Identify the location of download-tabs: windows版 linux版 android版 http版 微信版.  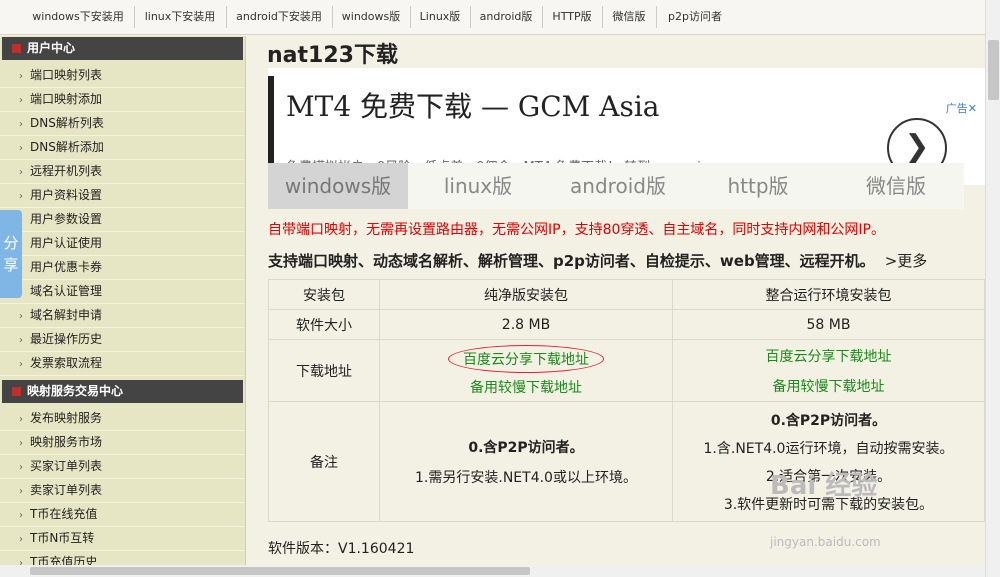
(616, 186).